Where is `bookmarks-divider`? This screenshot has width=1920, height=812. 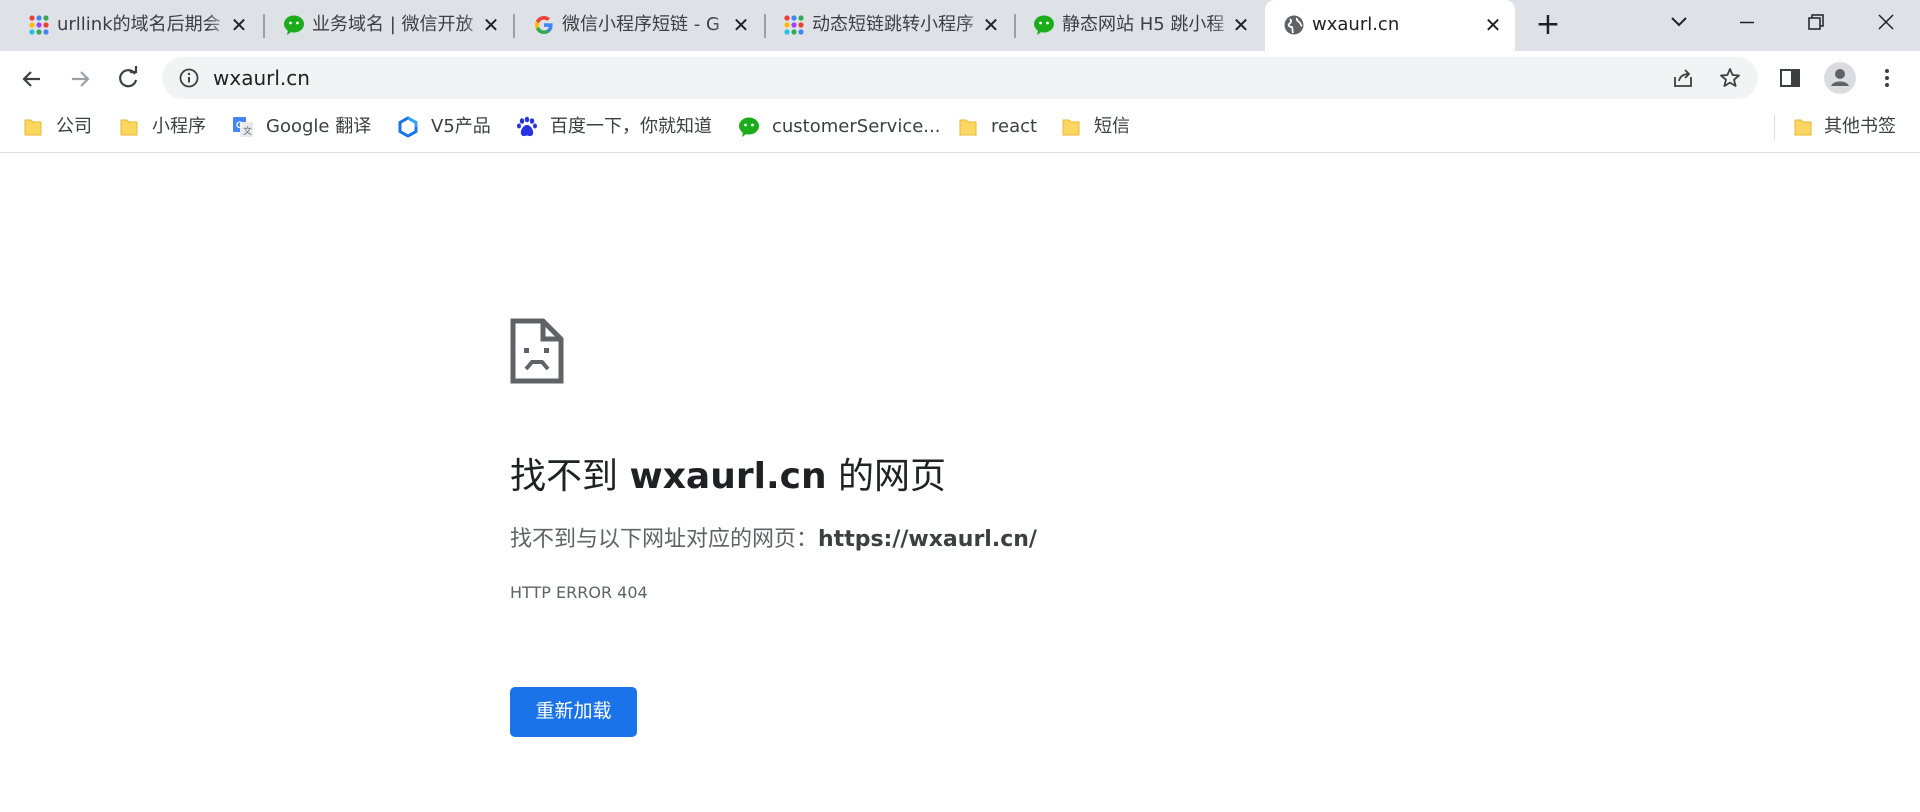 bookmarks-divider is located at coordinates (1774, 127).